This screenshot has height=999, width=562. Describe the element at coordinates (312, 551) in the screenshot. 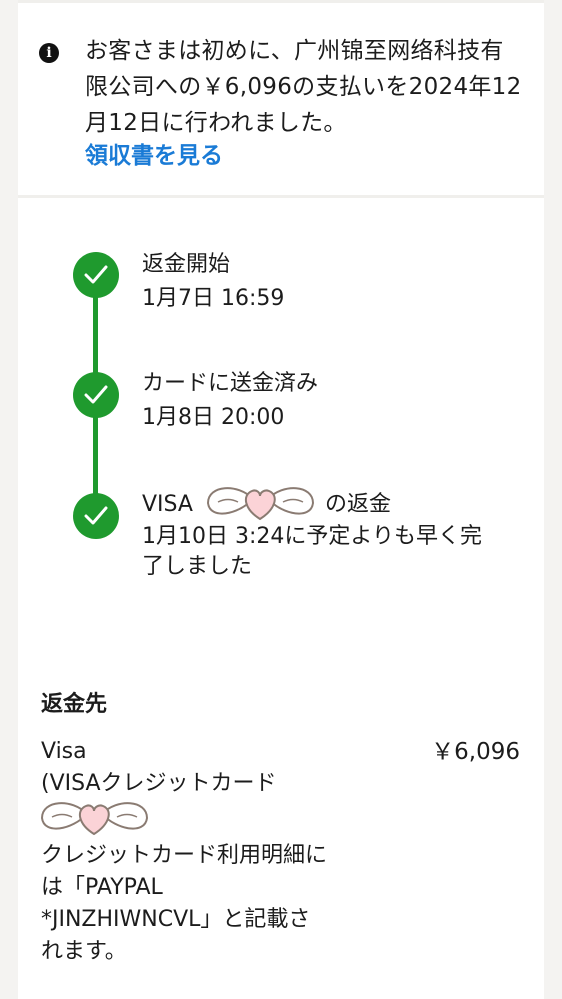

I see `step-3-detail: 1月10日 3:24に予定よりも早く完了しました` at that location.